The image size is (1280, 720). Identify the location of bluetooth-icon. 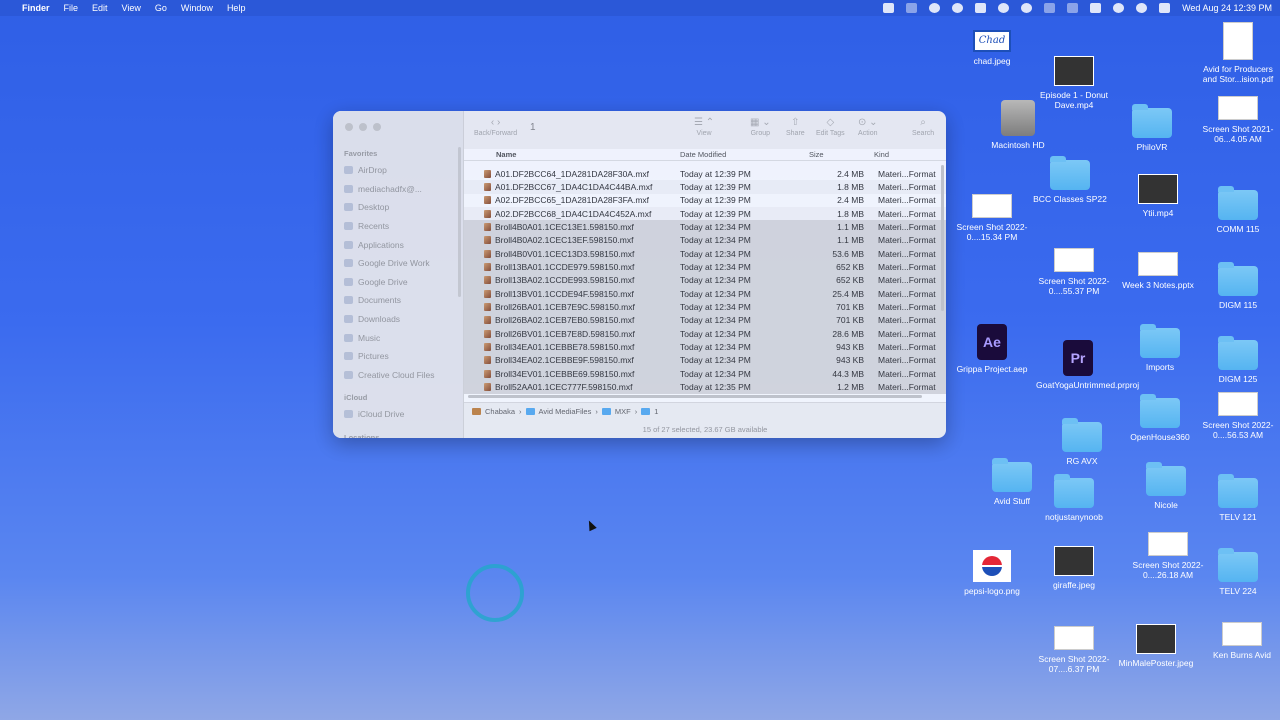
(1073, 8).